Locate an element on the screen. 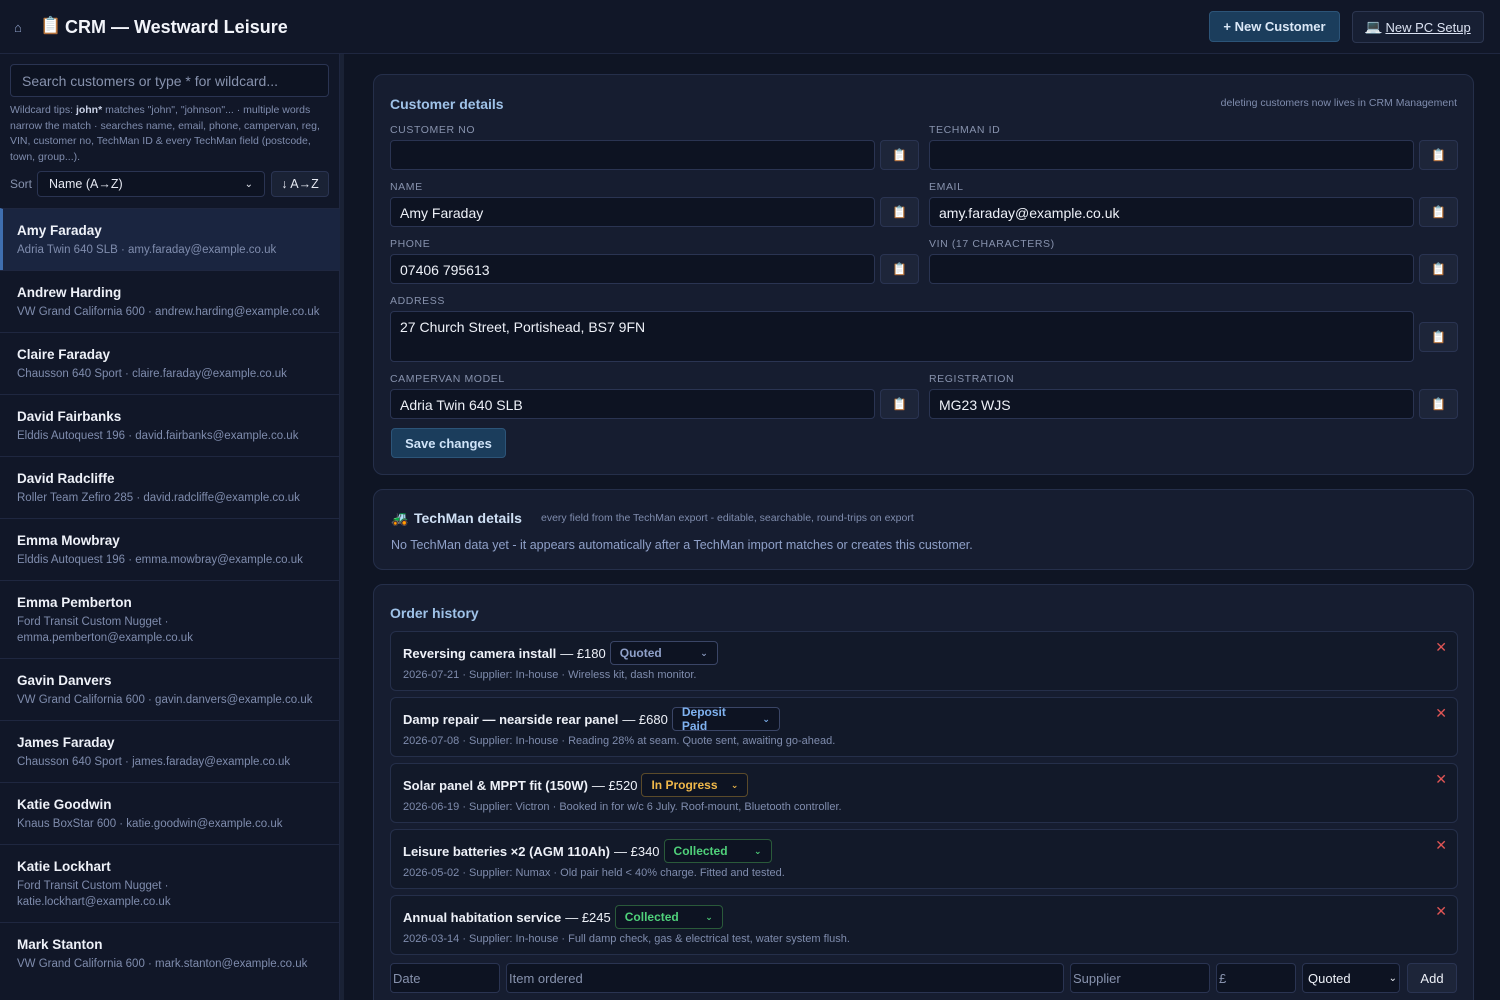  customer-name: Emma Pemberton is located at coordinates (74, 602).